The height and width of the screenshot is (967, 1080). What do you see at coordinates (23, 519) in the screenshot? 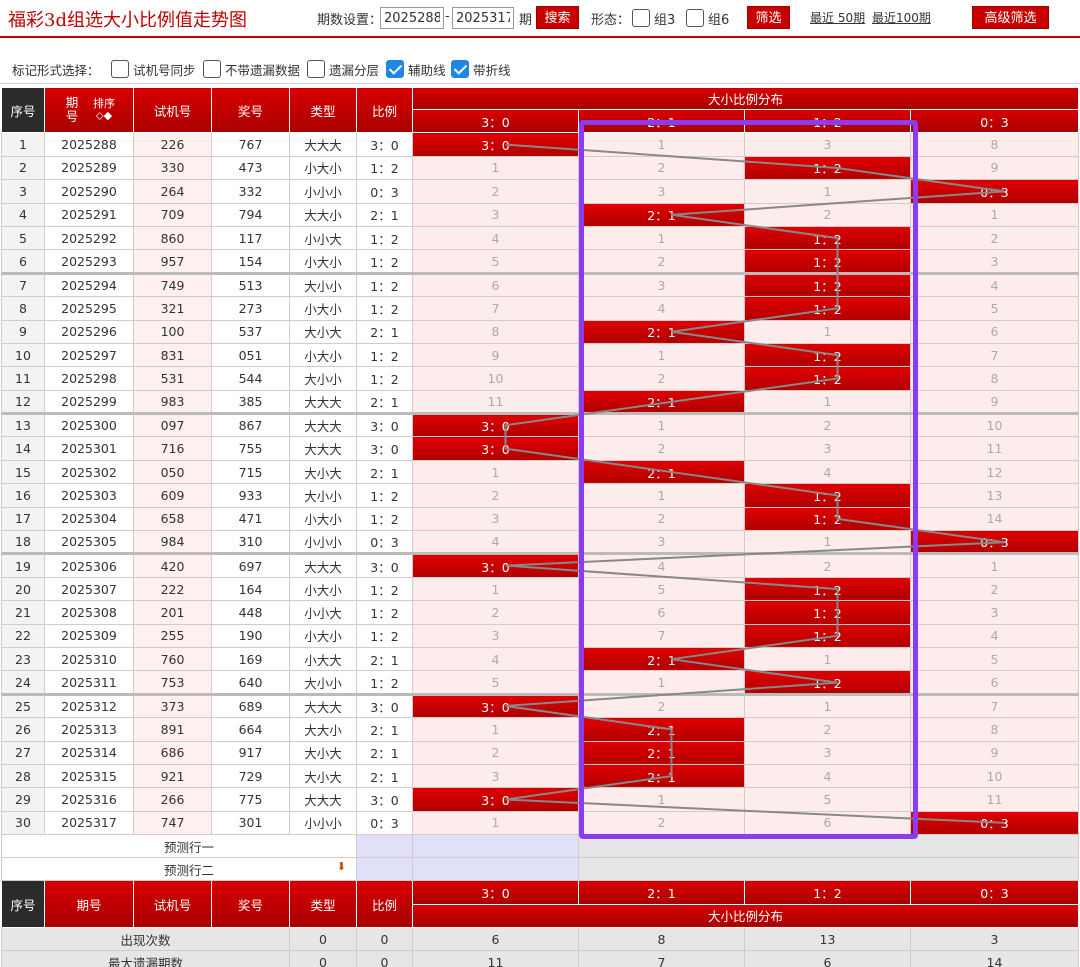
I see `row-seq: 17` at bounding box center [23, 519].